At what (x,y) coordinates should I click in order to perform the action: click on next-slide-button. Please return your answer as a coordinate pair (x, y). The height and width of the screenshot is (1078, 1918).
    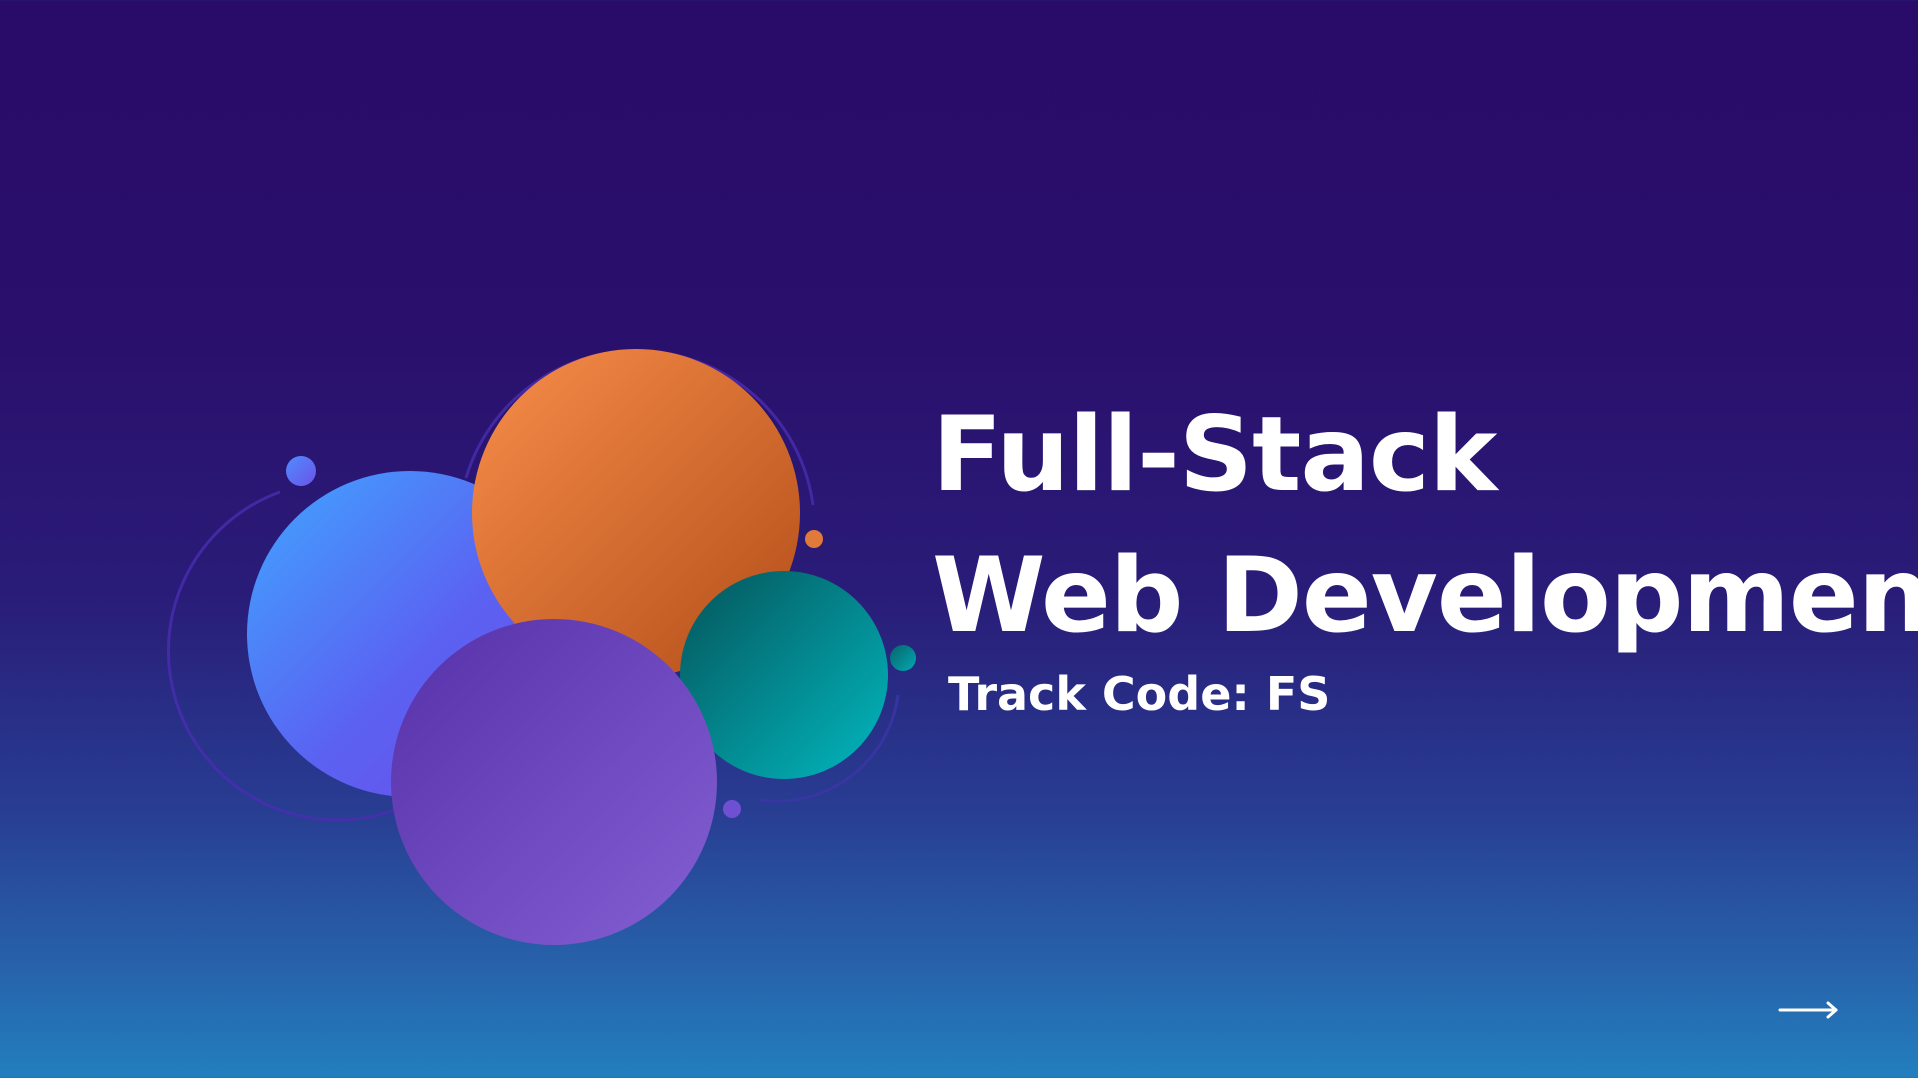
    Looking at the image, I should click on (1808, 1012).